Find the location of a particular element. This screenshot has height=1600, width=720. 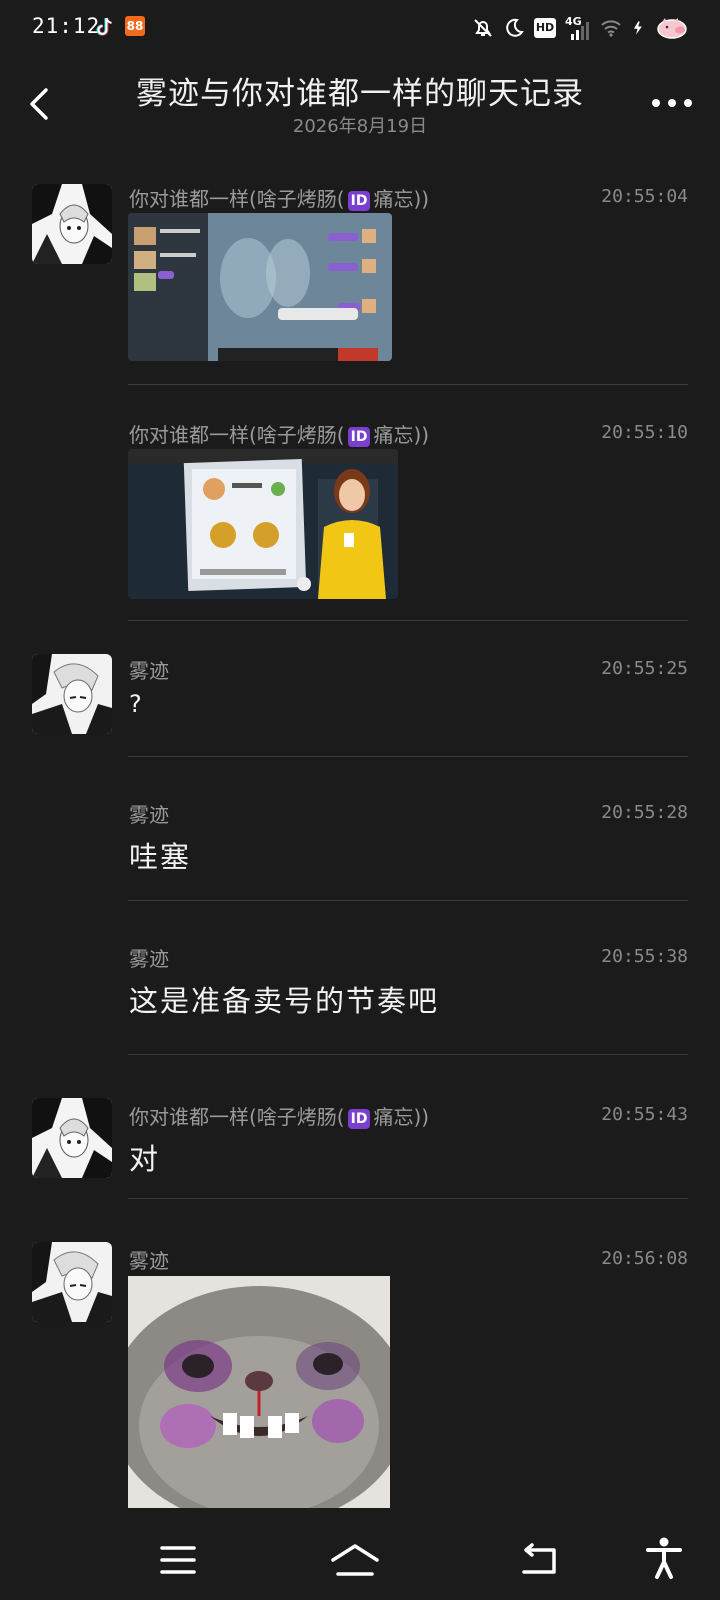

hd-icon: HD is located at coordinates (545, 28).